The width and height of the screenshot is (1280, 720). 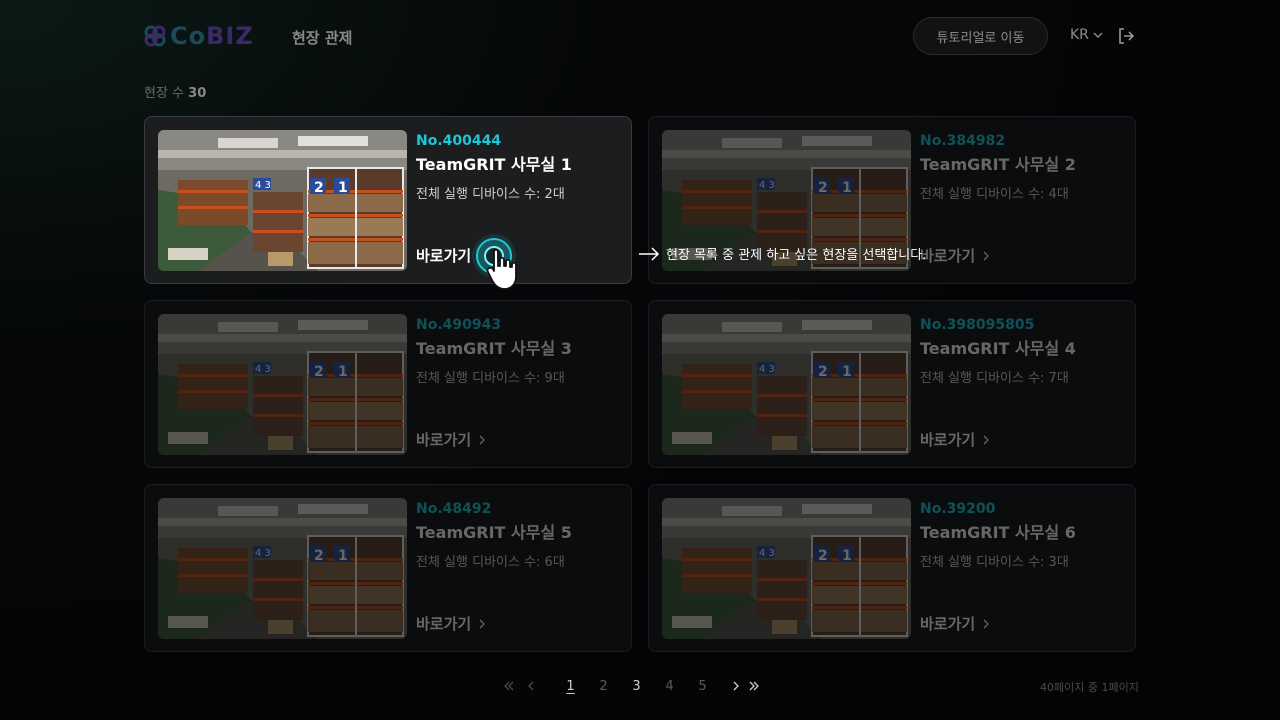 I want to click on logout-icon, so click(x=1126, y=36).